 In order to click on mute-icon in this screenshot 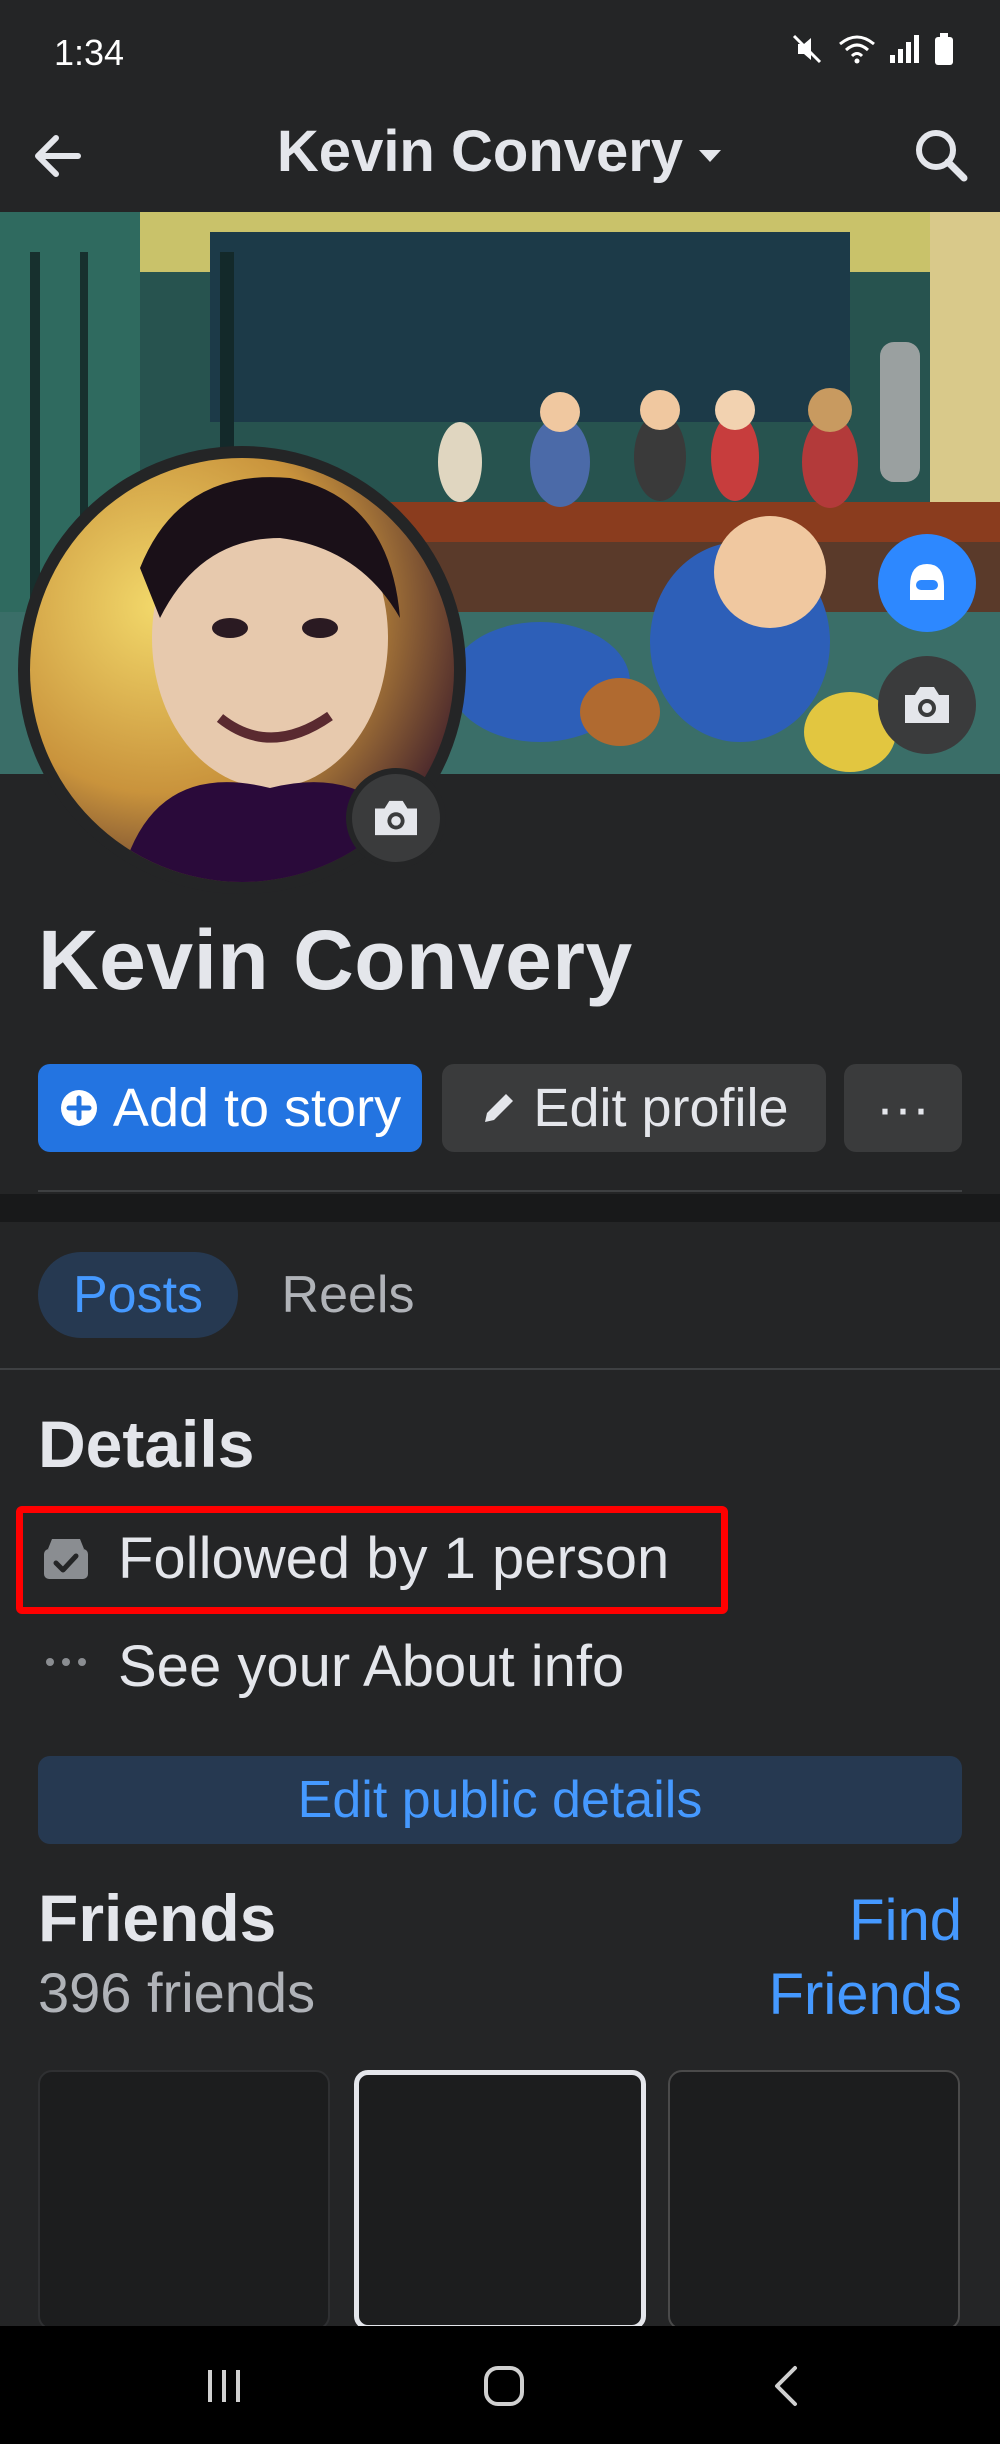, I will do `click(807, 49)`.